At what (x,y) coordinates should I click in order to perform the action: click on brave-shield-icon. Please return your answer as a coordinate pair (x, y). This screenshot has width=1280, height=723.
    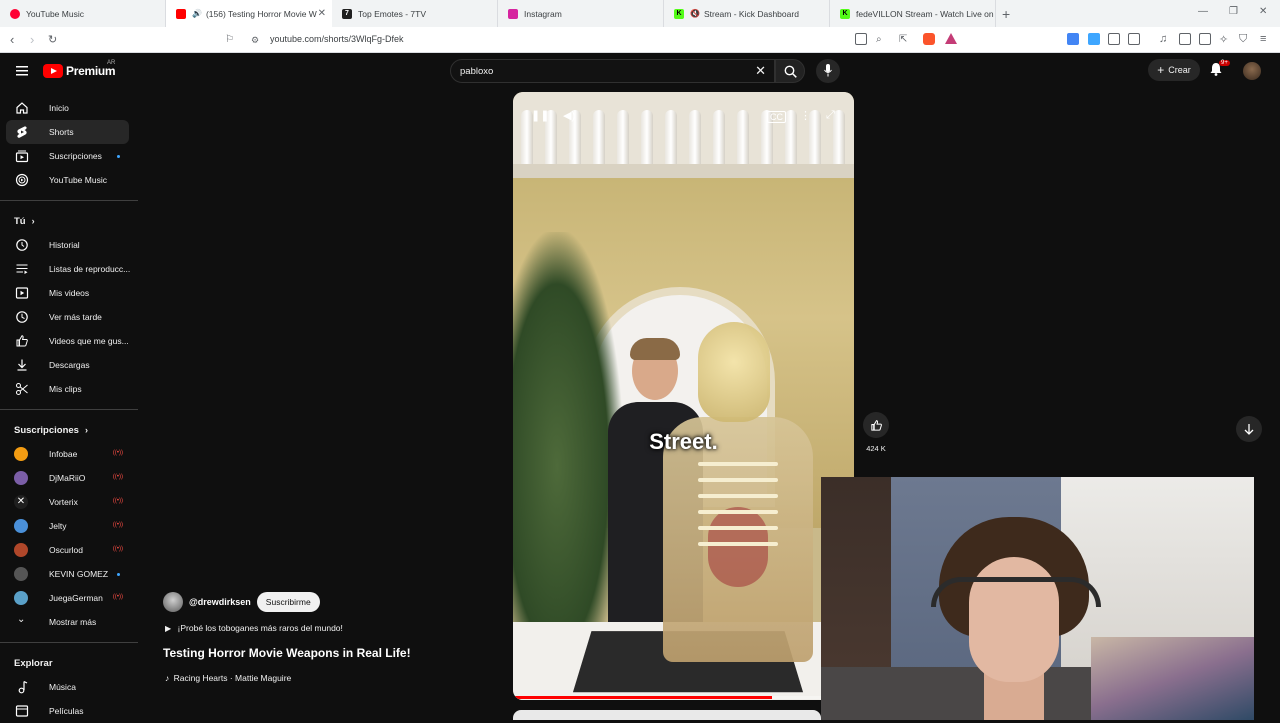
    Looking at the image, I should click on (929, 39).